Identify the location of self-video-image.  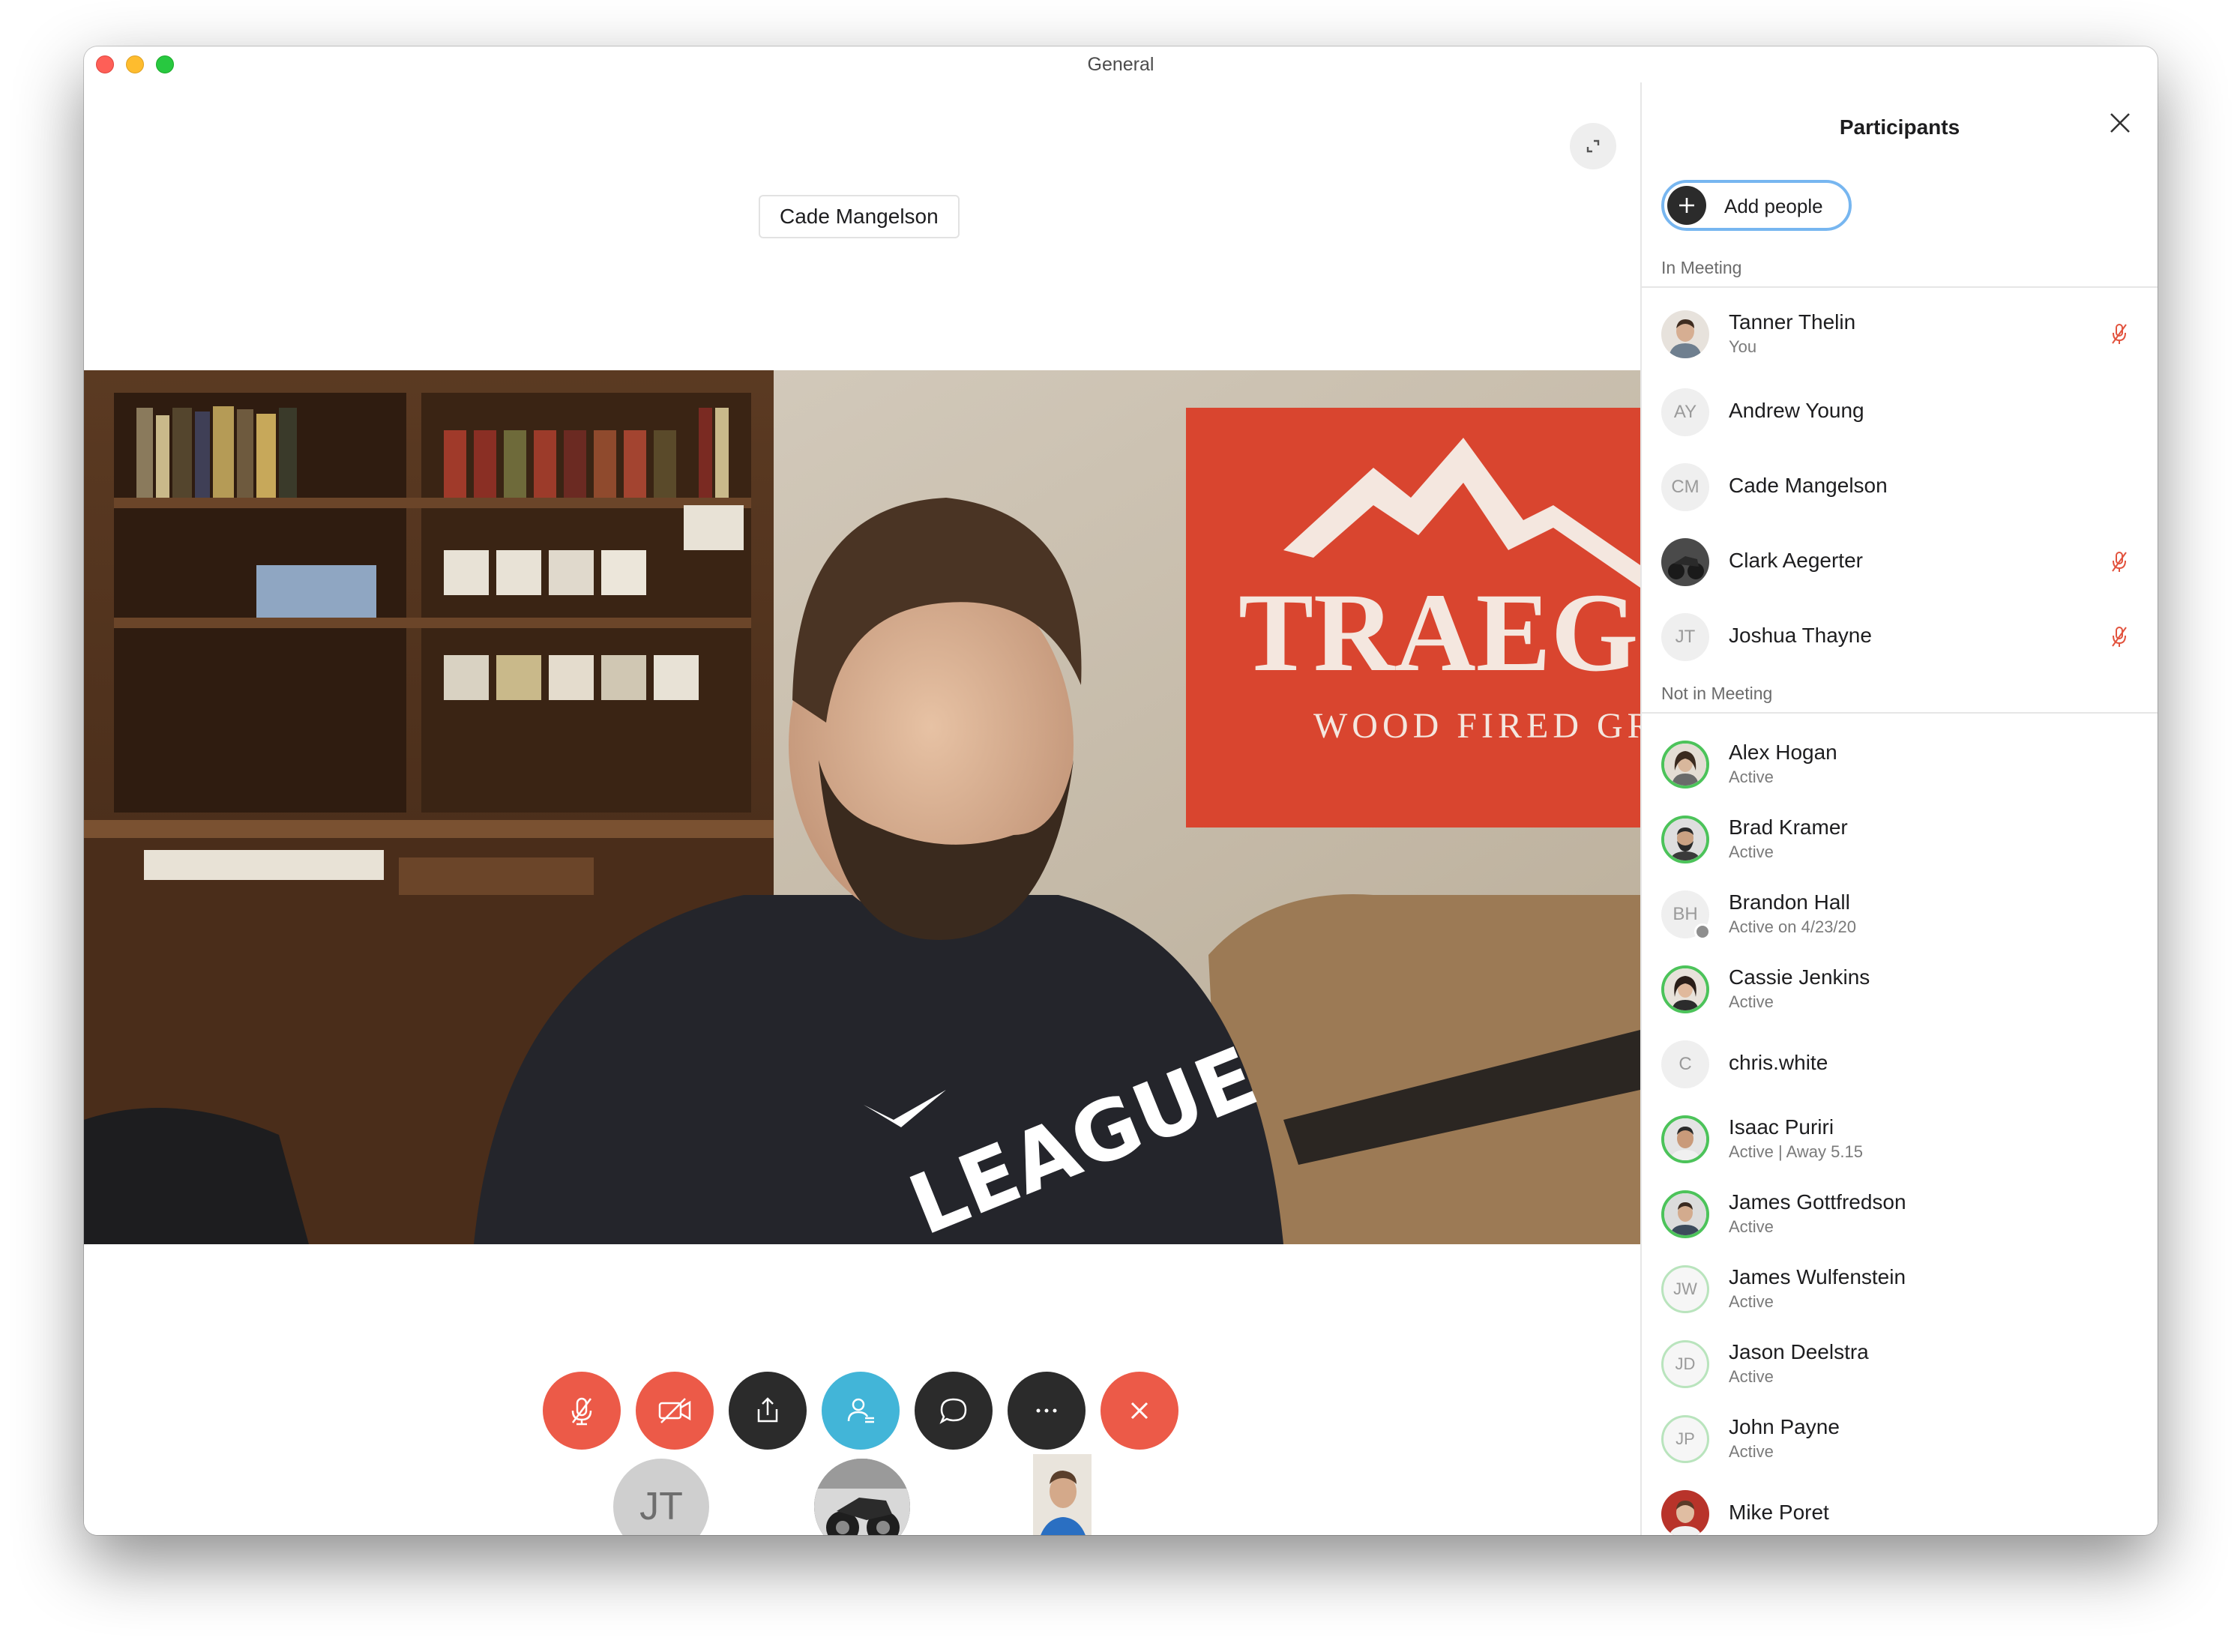
(1062, 1494).